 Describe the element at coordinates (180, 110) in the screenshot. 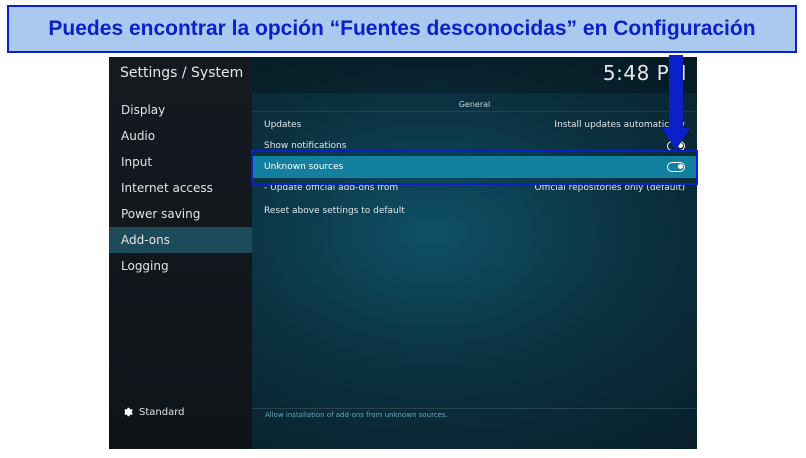

I see `sidebar-item-display: Display` at that location.